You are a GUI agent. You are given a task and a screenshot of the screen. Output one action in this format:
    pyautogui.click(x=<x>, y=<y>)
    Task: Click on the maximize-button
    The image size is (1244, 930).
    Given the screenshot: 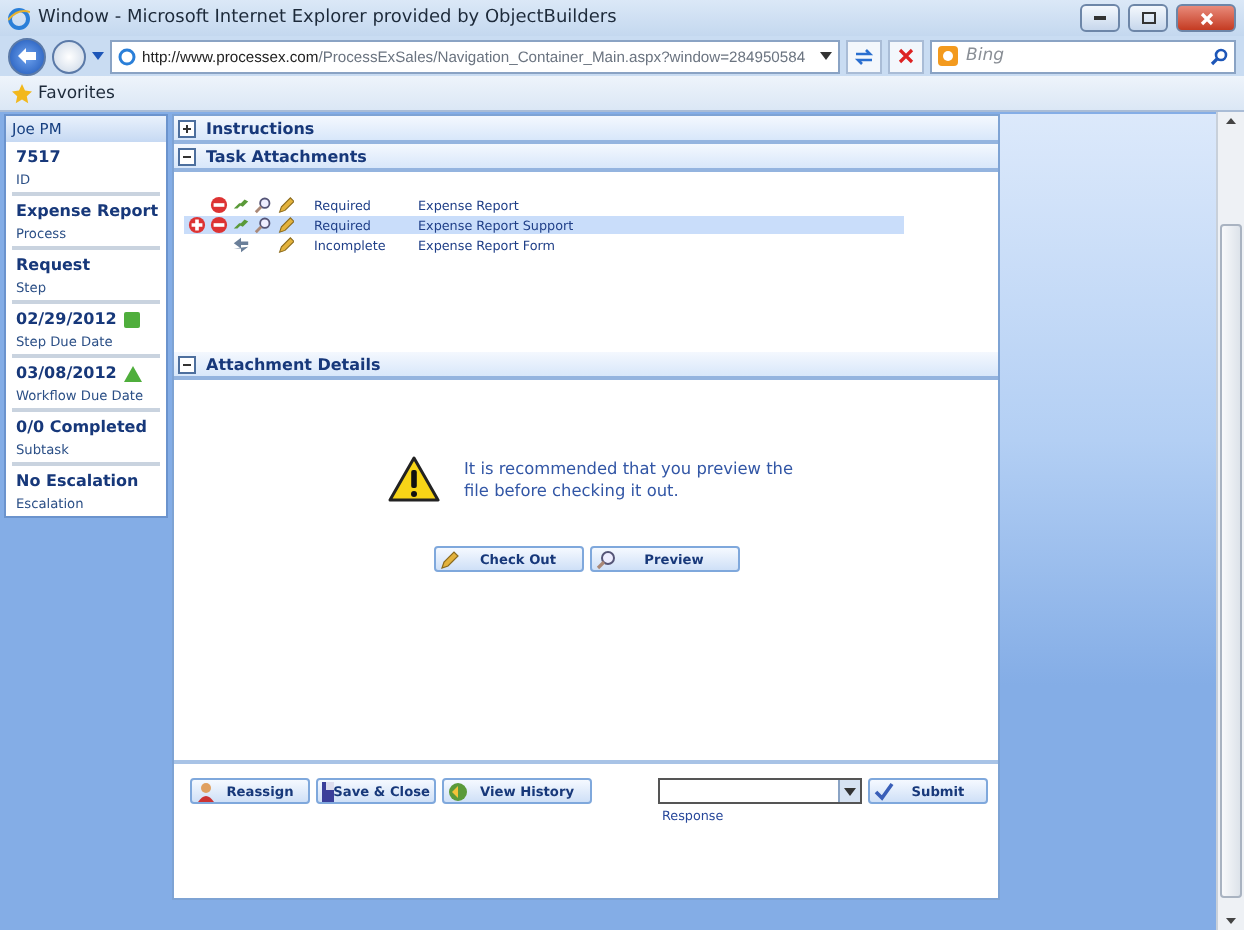 What is the action you would take?
    pyautogui.click(x=1148, y=18)
    